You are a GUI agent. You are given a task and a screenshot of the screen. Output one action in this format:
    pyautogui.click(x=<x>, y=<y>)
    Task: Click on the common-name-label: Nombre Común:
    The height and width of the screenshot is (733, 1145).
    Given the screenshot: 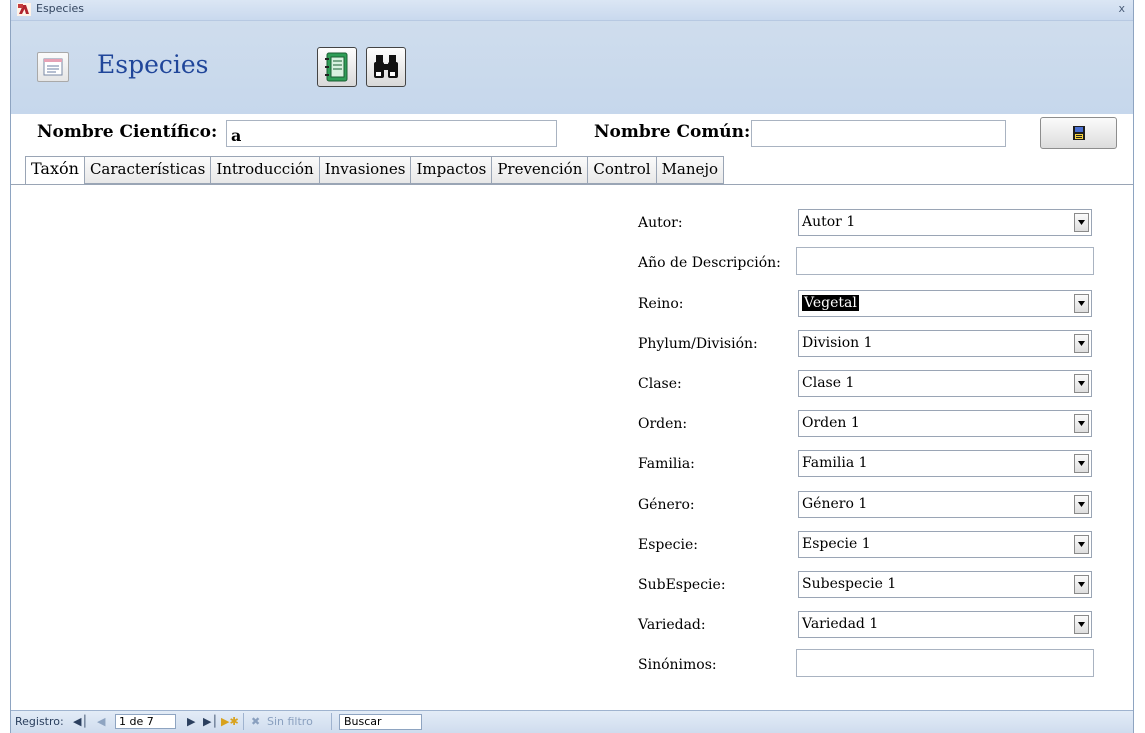 What is the action you would take?
    pyautogui.click(x=672, y=132)
    